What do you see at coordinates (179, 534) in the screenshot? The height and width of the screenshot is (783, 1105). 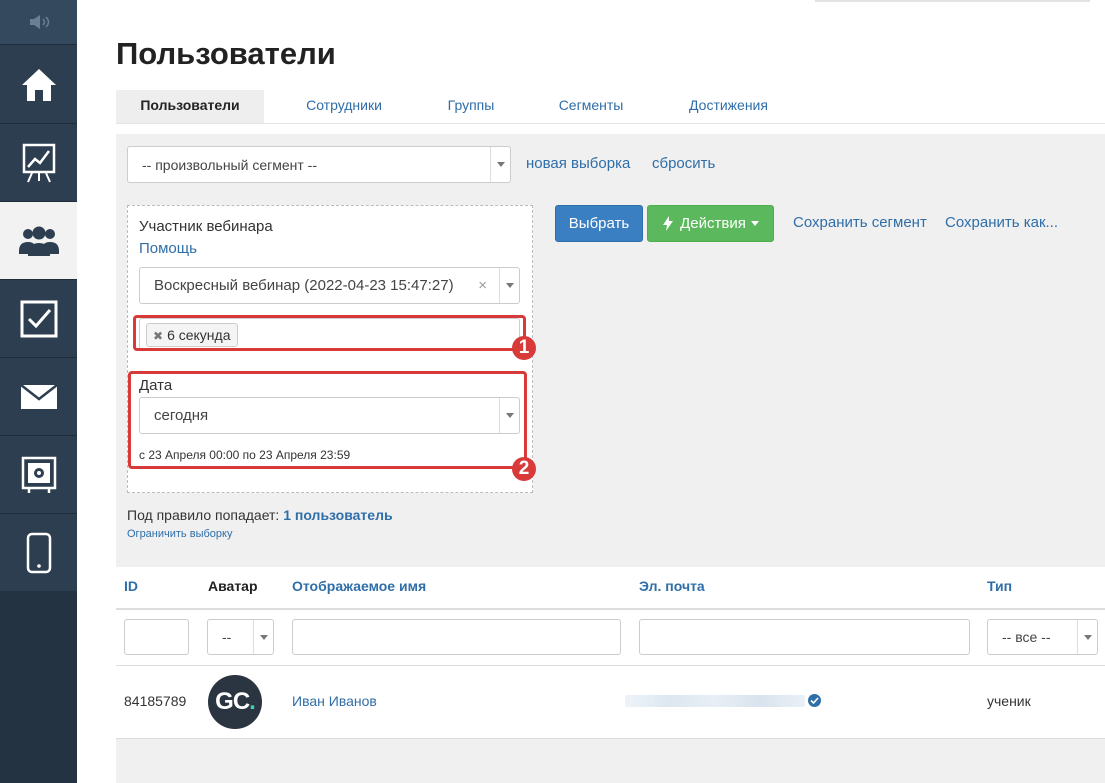 I see `limit-selection-link: Ограничить выборку` at bounding box center [179, 534].